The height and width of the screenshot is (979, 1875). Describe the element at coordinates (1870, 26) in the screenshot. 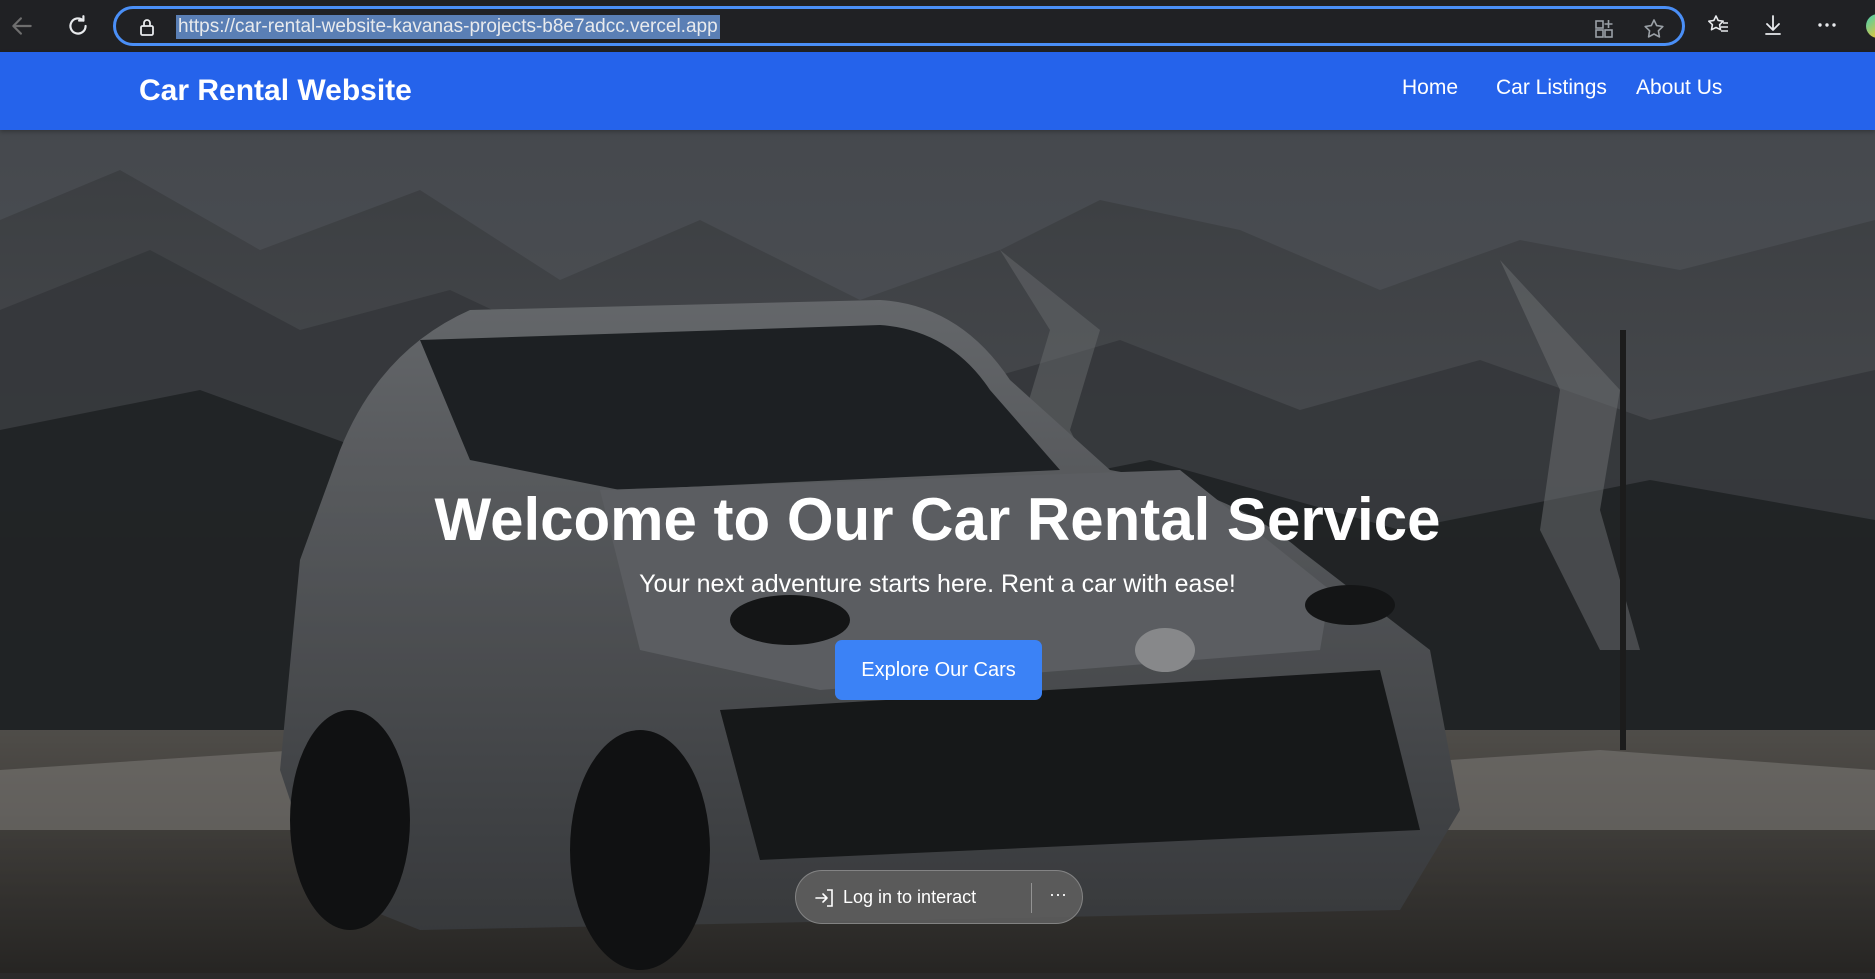

I see `copilot-icon` at that location.